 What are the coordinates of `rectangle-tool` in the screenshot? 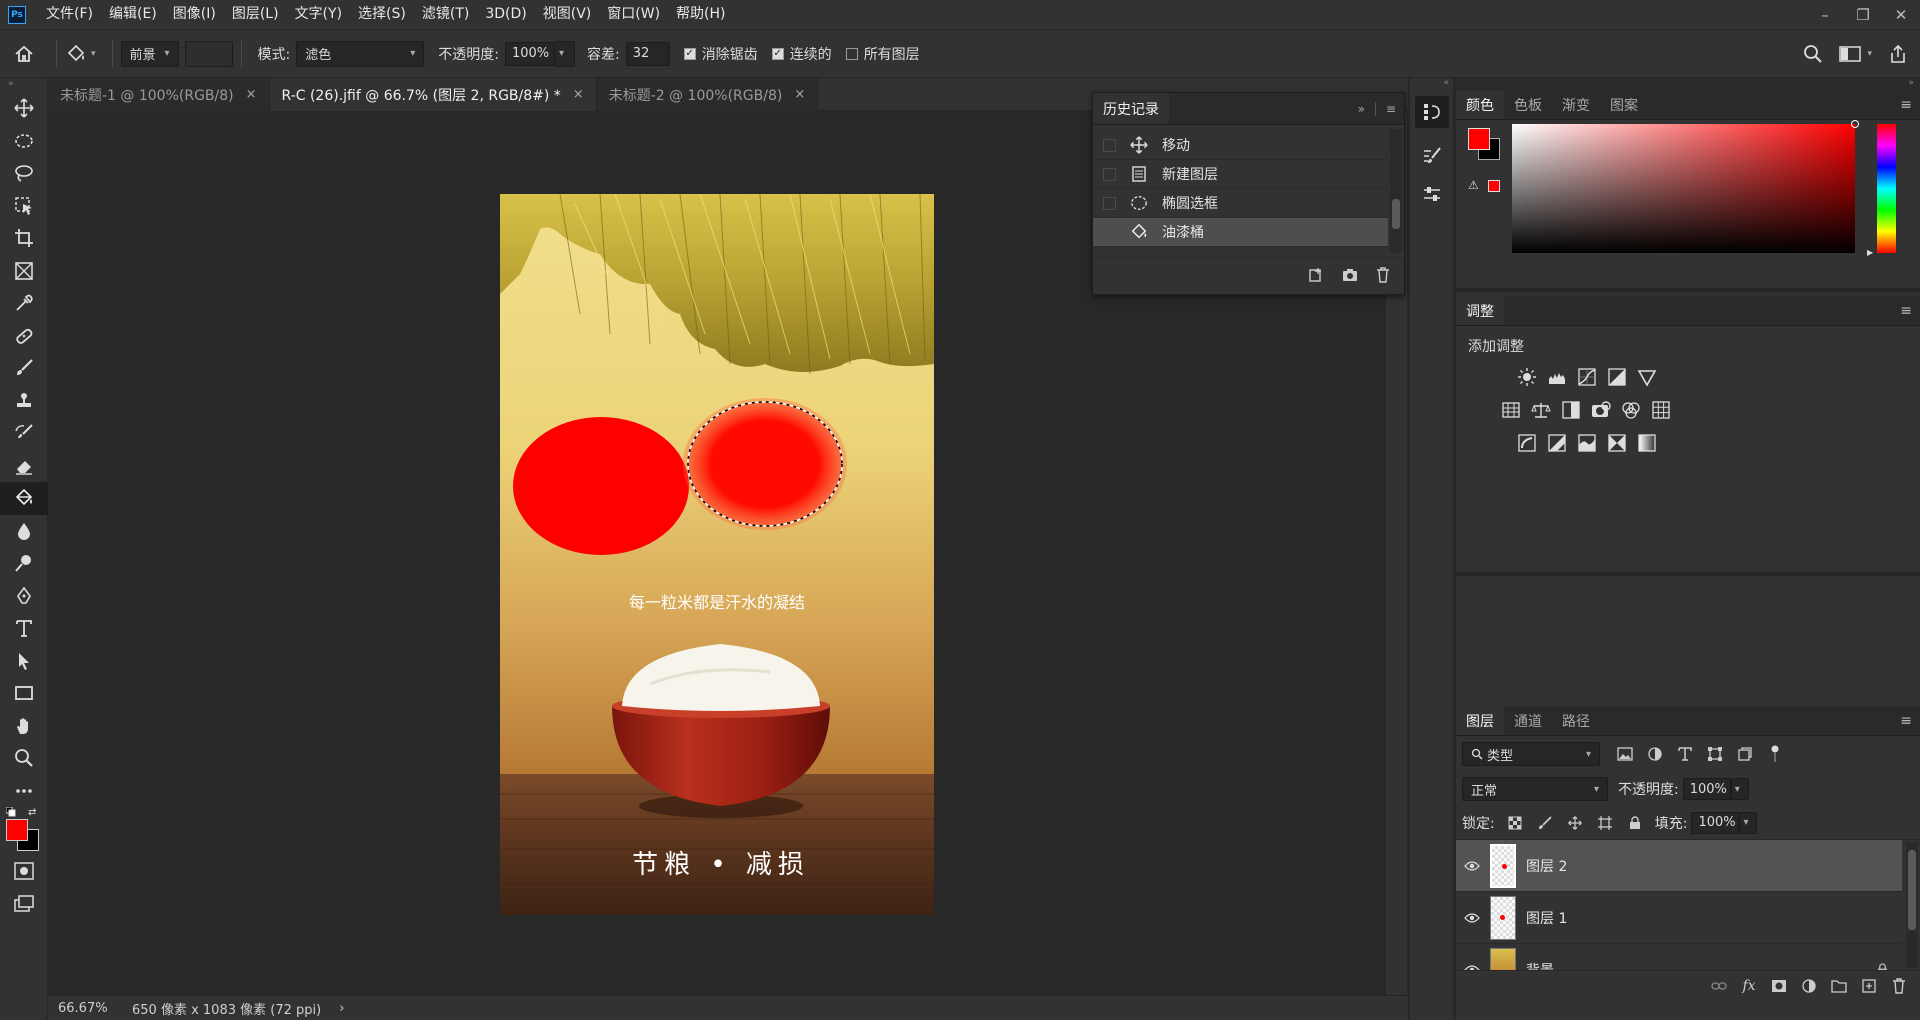 It's located at (24, 693).